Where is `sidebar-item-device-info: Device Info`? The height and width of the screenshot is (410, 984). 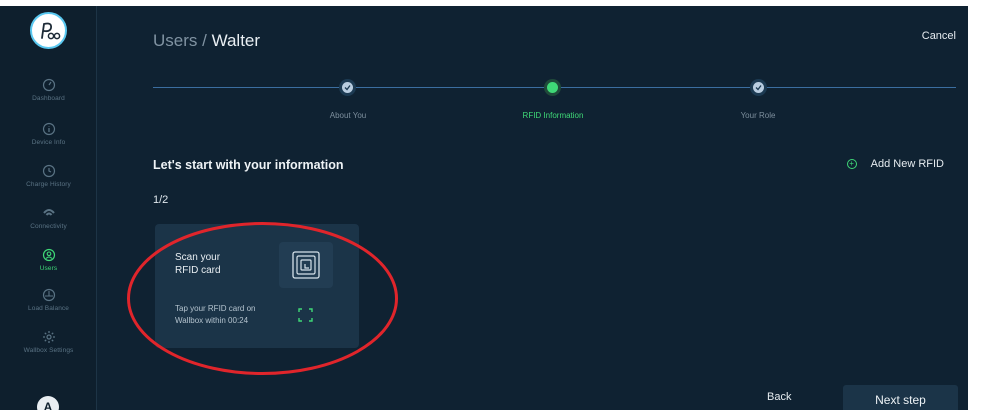 sidebar-item-device-info: Device Info is located at coordinates (48, 134).